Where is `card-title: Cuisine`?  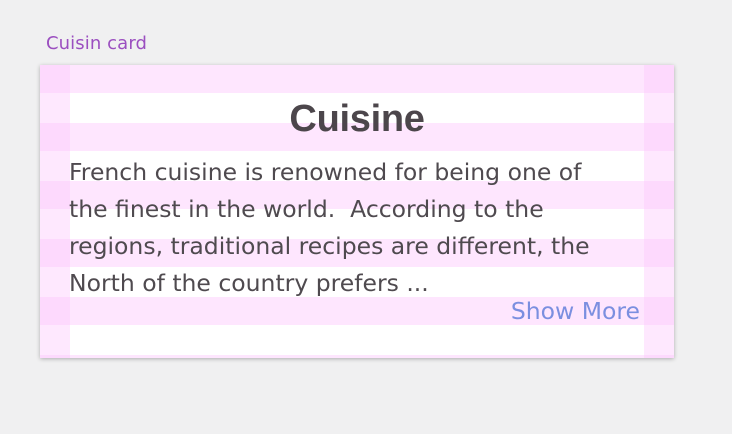
card-title: Cuisine is located at coordinates (357, 119).